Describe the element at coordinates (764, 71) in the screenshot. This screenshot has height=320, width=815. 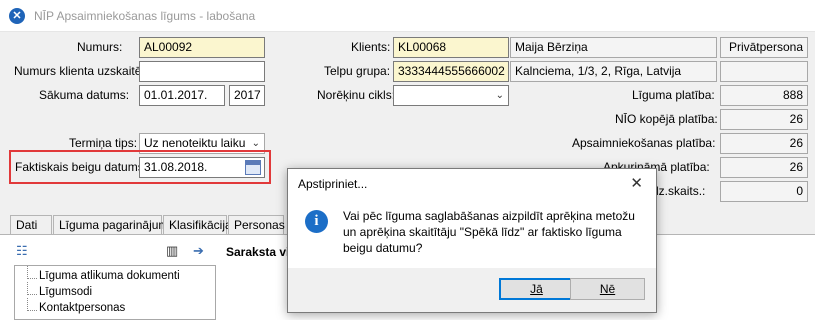
I see `telpu-extra-field` at that location.